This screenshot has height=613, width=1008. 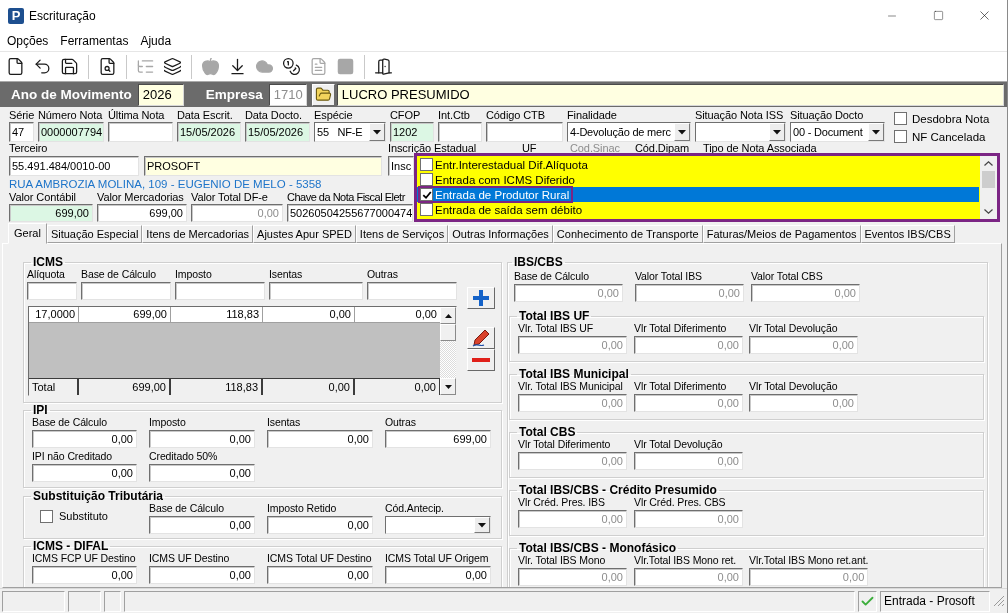 I want to click on dropdown: 00 - Document, so click(x=837, y=132).